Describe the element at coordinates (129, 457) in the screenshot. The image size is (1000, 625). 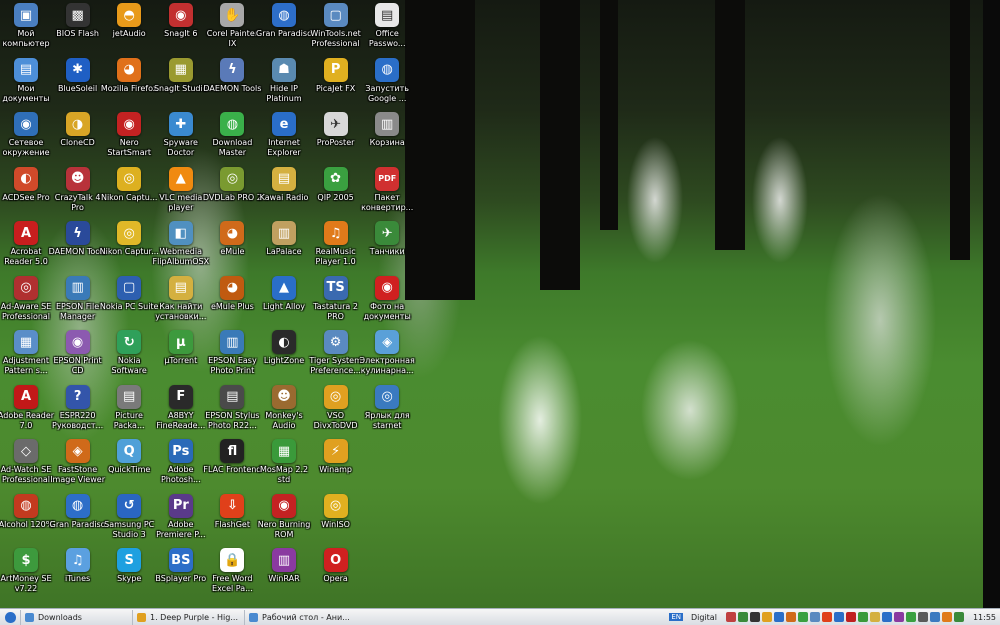
I see `desktop-icon: Q QuickTime` at that location.